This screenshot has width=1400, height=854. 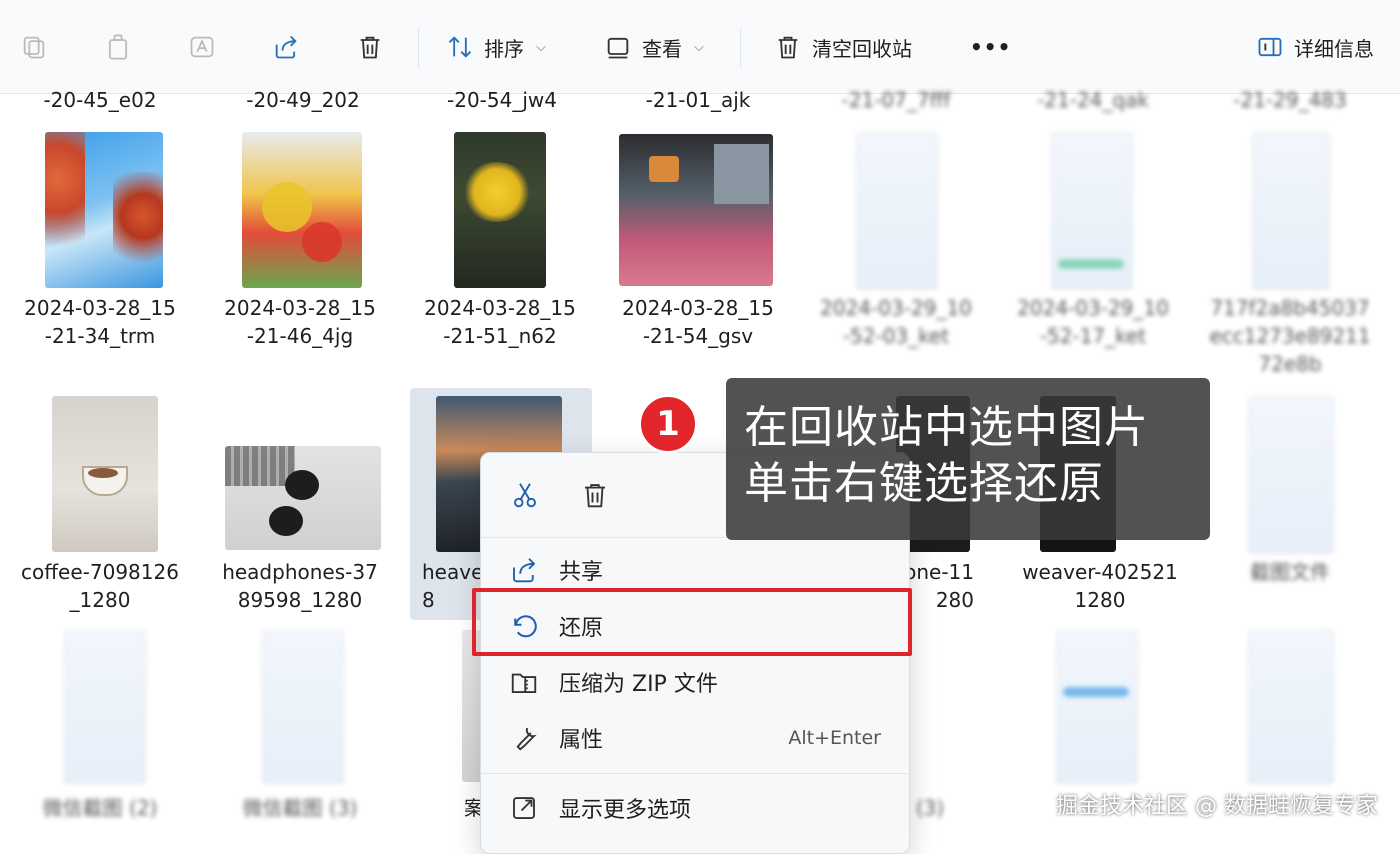 I want to click on file-tile: 2024-03-29_10 -52-03_ket, so click(x=896, y=245).